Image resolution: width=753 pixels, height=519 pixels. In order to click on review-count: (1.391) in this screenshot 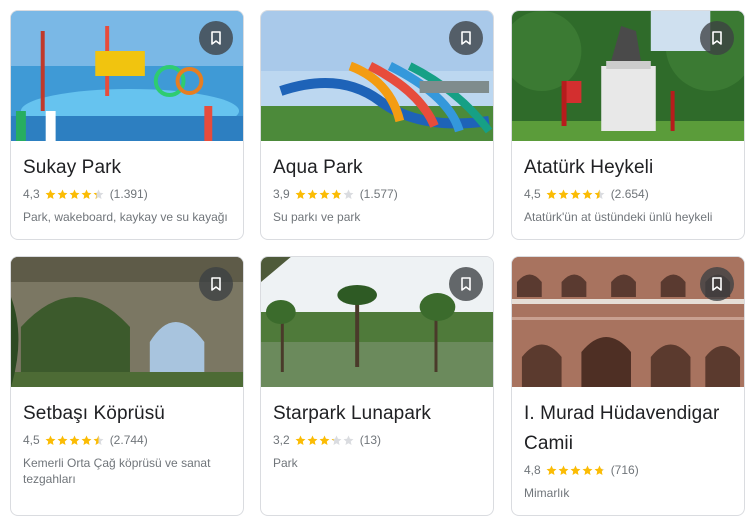, I will do `click(128, 194)`.